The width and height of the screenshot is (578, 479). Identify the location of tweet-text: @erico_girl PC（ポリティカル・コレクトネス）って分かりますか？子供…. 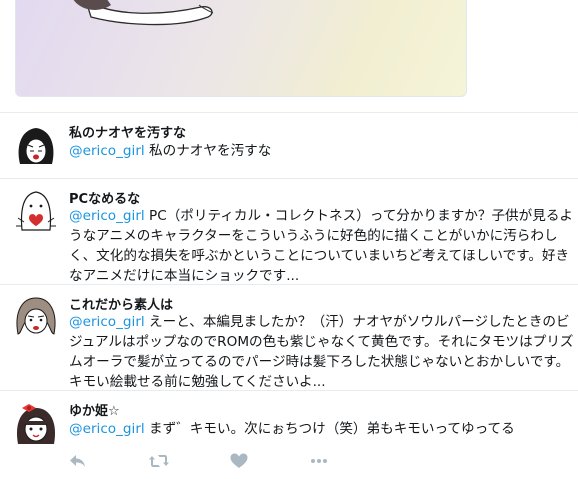
(322, 246).